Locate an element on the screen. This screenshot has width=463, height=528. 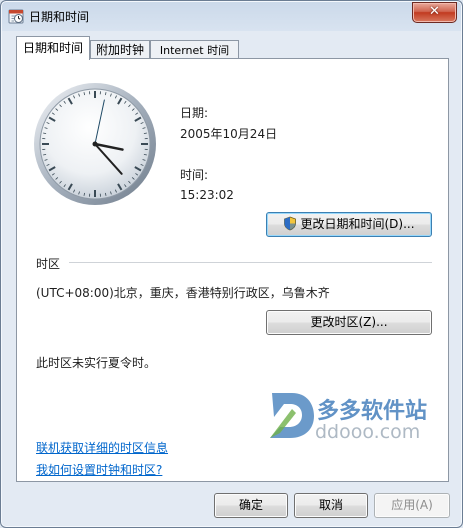
close-button: ✕ is located at coordinates (434, 12).